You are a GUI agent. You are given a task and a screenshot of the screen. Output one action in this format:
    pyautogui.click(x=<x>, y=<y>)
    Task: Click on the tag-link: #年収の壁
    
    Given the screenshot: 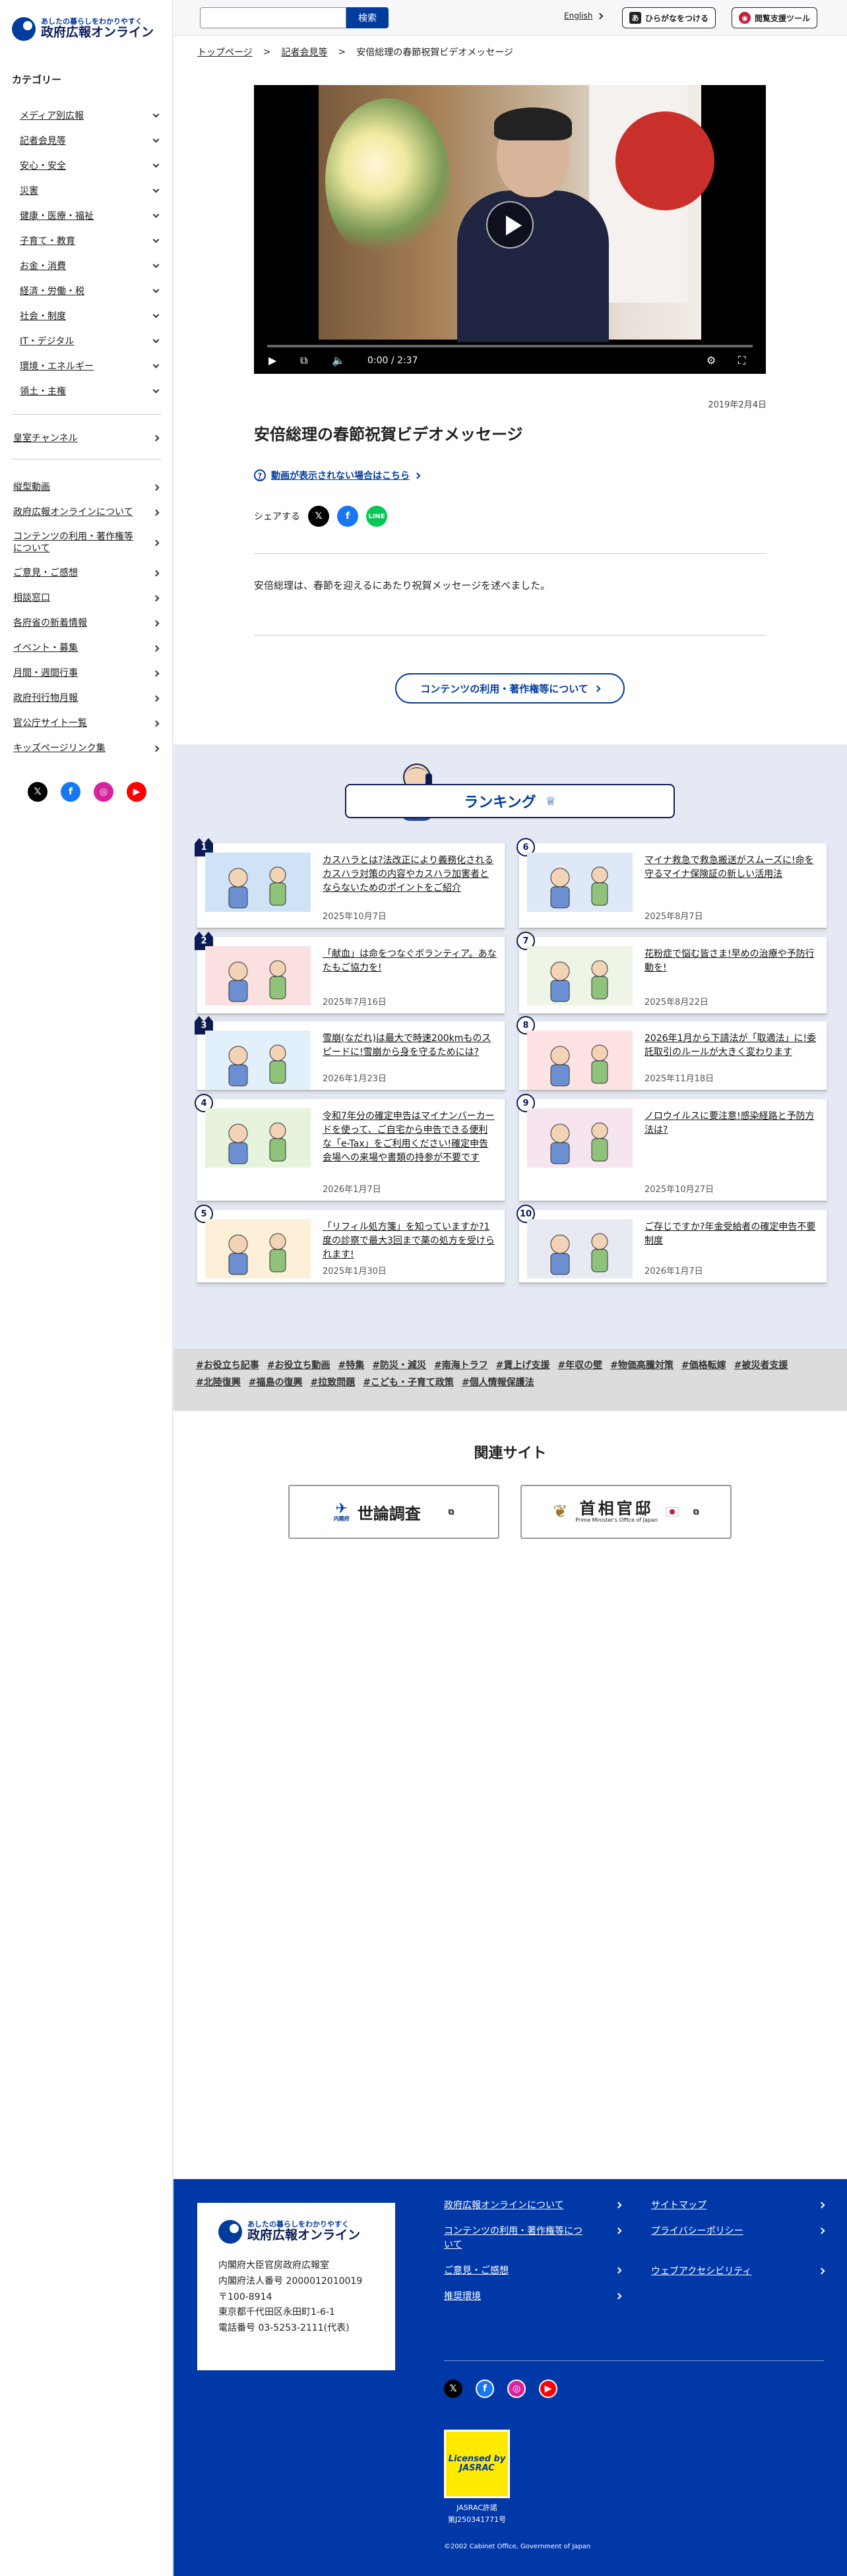 What is the action you would take?
    pyautogui.click(x=579, y=1364)
    